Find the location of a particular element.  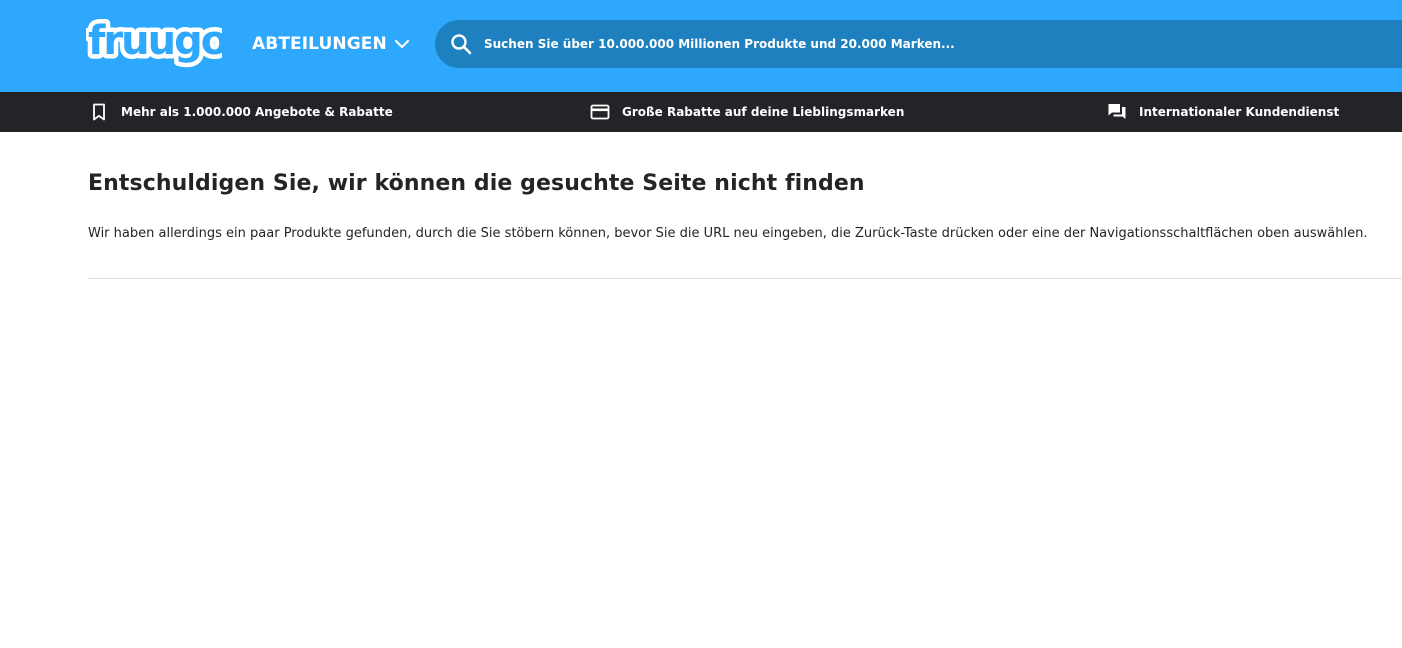

bookmark-icon is located at coordinates (99, 112).